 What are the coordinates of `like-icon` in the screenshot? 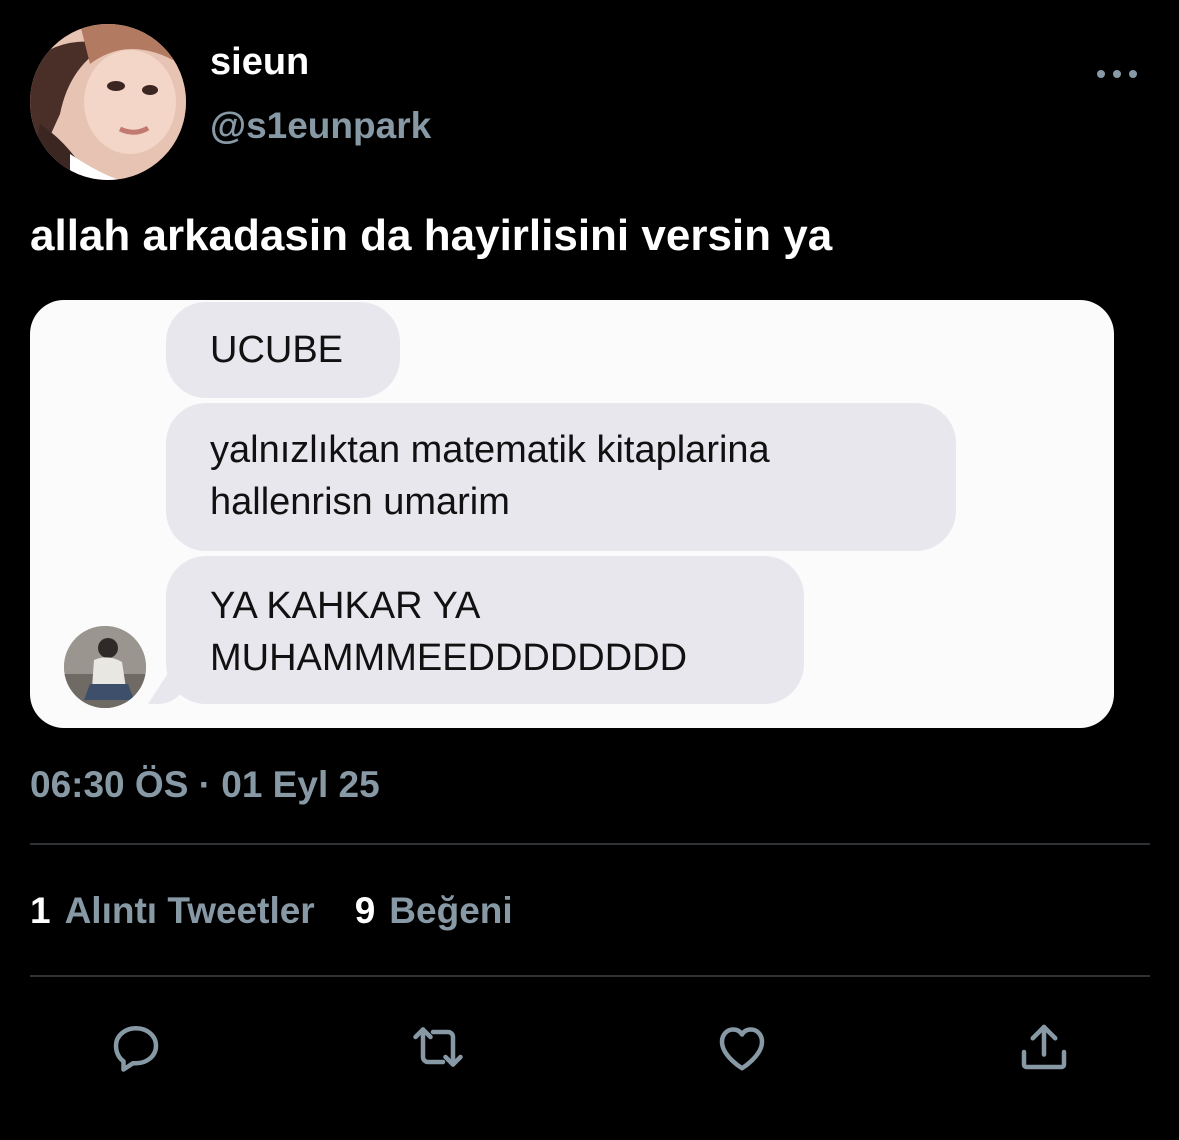 It's located at (742, 1047).